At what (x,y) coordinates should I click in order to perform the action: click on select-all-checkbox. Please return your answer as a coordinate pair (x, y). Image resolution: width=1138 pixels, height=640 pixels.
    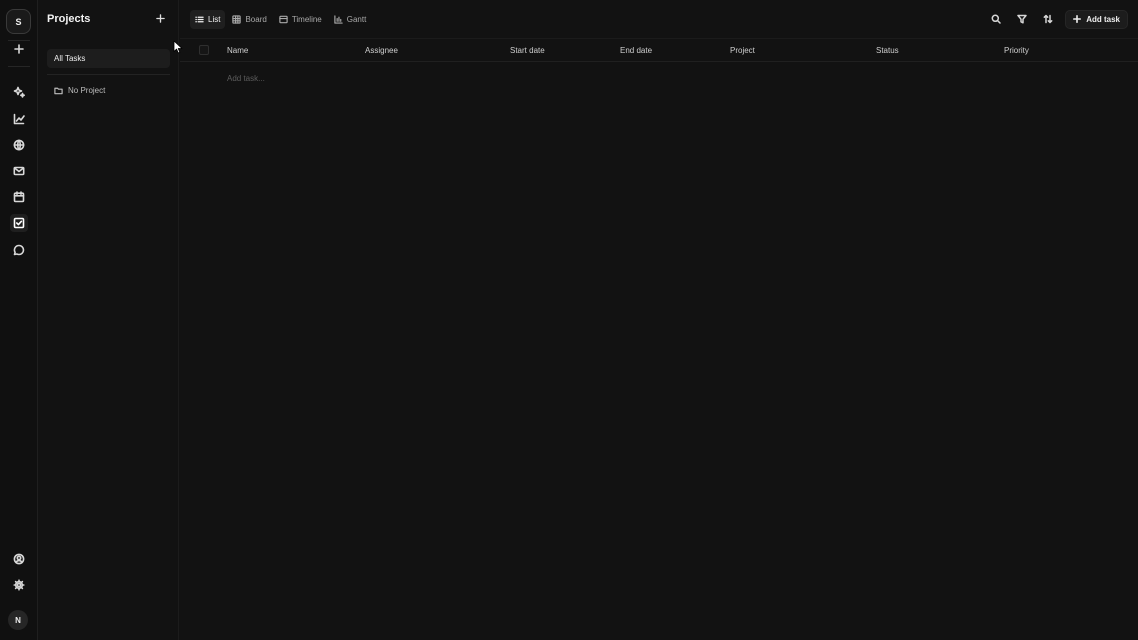
    Looking at the image, I should click on (204, 50).